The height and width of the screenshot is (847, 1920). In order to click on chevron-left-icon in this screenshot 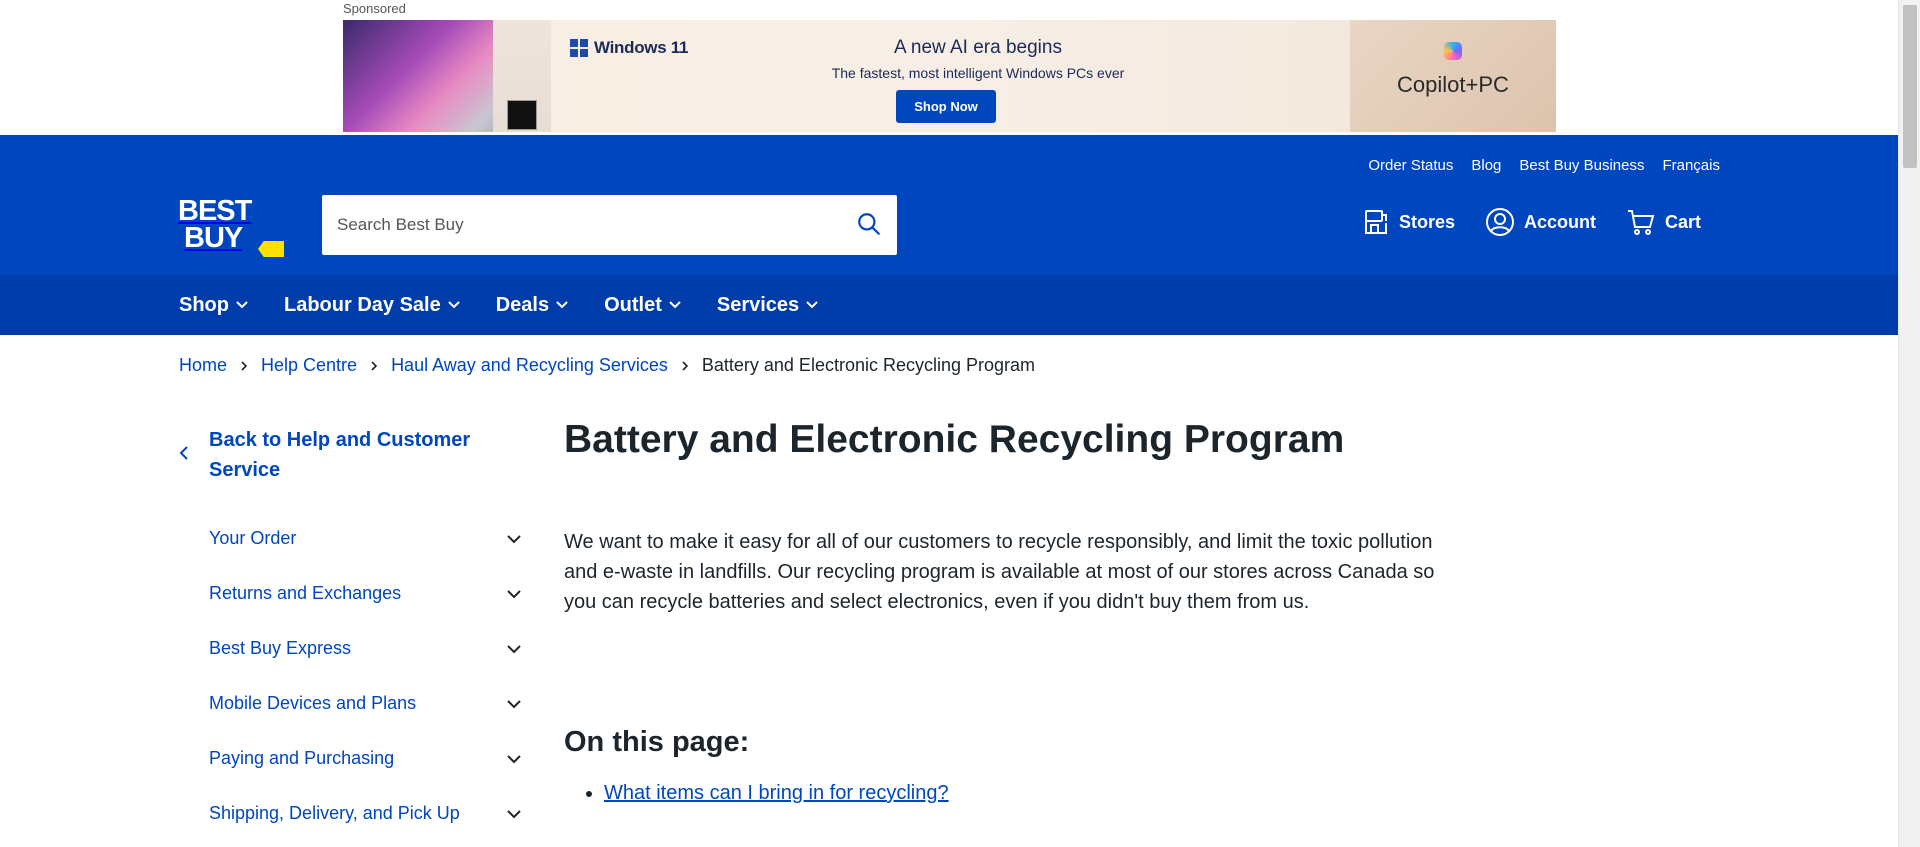, I will do `click(183, 453)`.